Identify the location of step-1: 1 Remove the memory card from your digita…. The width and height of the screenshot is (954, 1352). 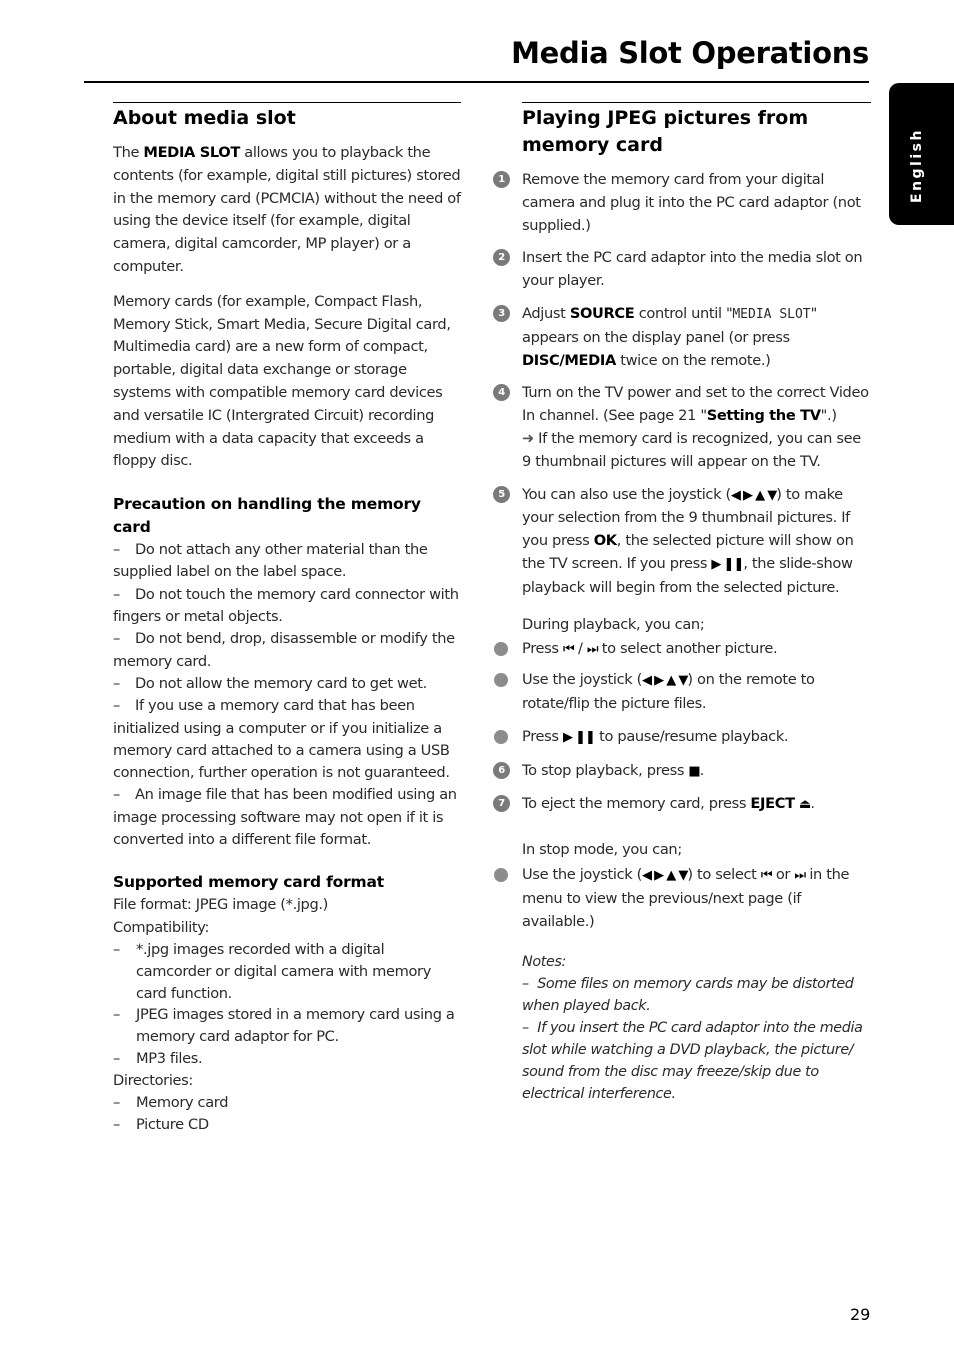
(681, 203).